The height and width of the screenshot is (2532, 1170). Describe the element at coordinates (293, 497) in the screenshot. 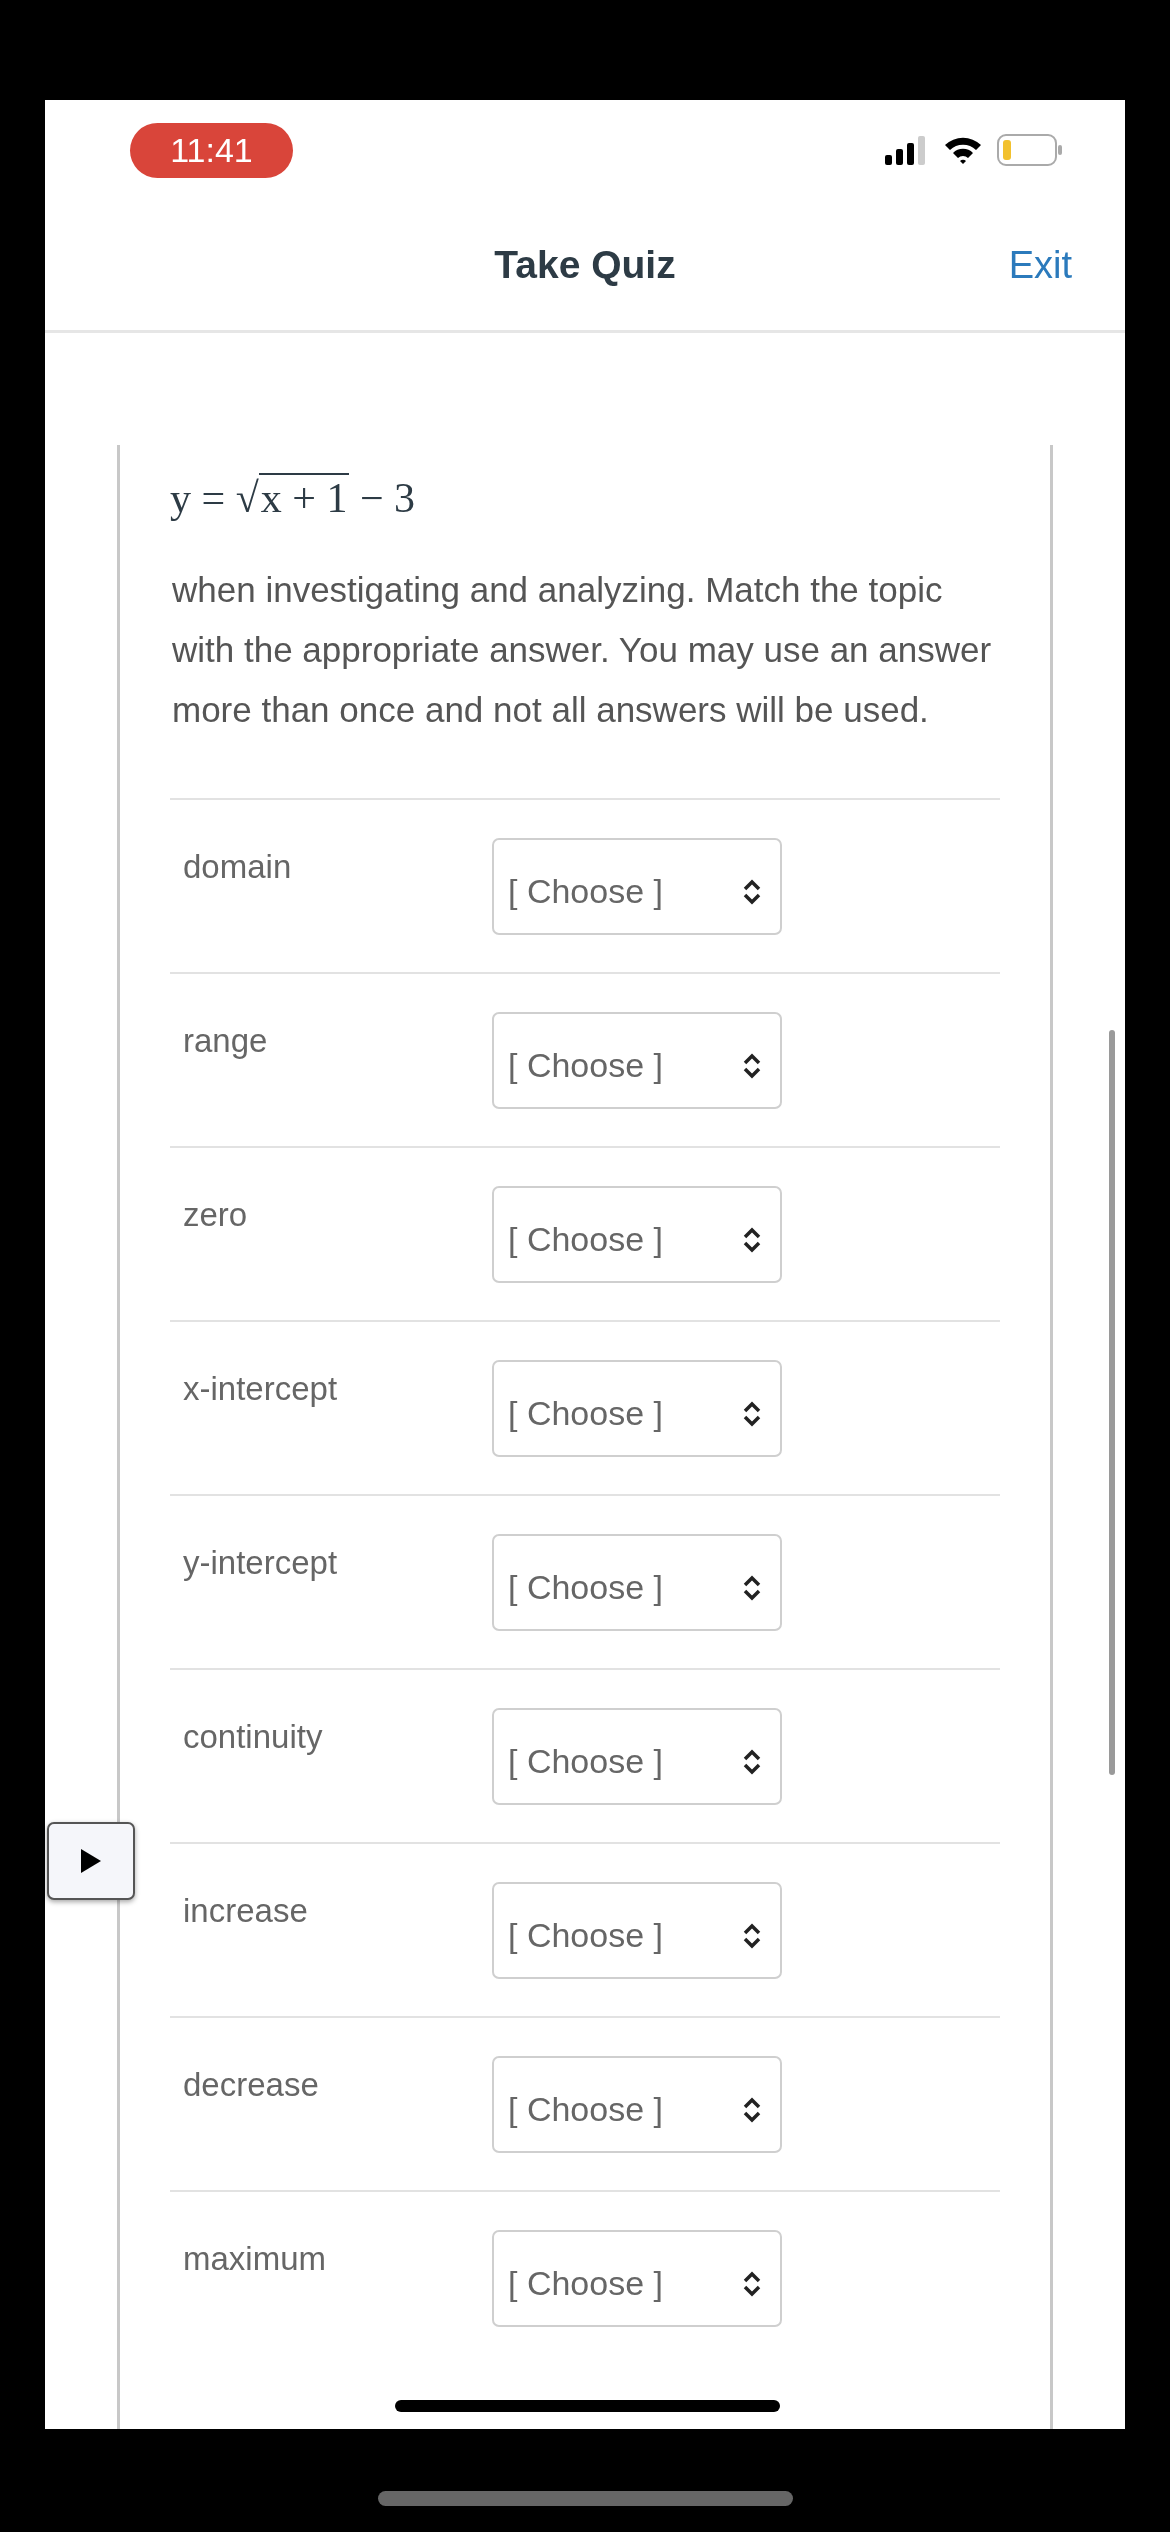

I see `equation-text: y = √x + 1 − 3` at that location.